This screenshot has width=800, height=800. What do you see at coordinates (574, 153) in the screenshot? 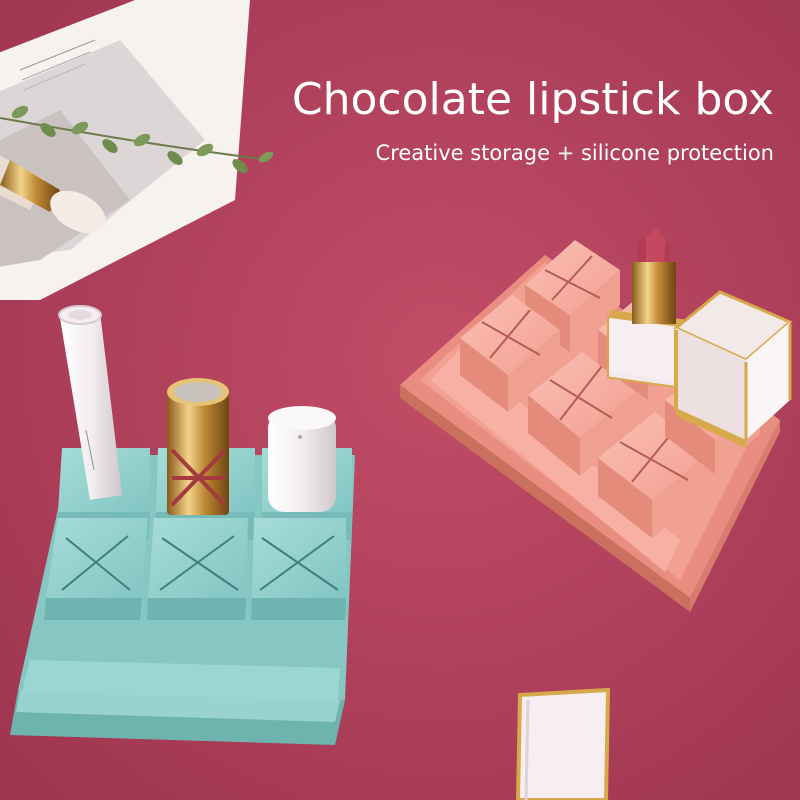
I see `page-subtitle: Creative storage + silicone protection` at bounding box center [574, 153].